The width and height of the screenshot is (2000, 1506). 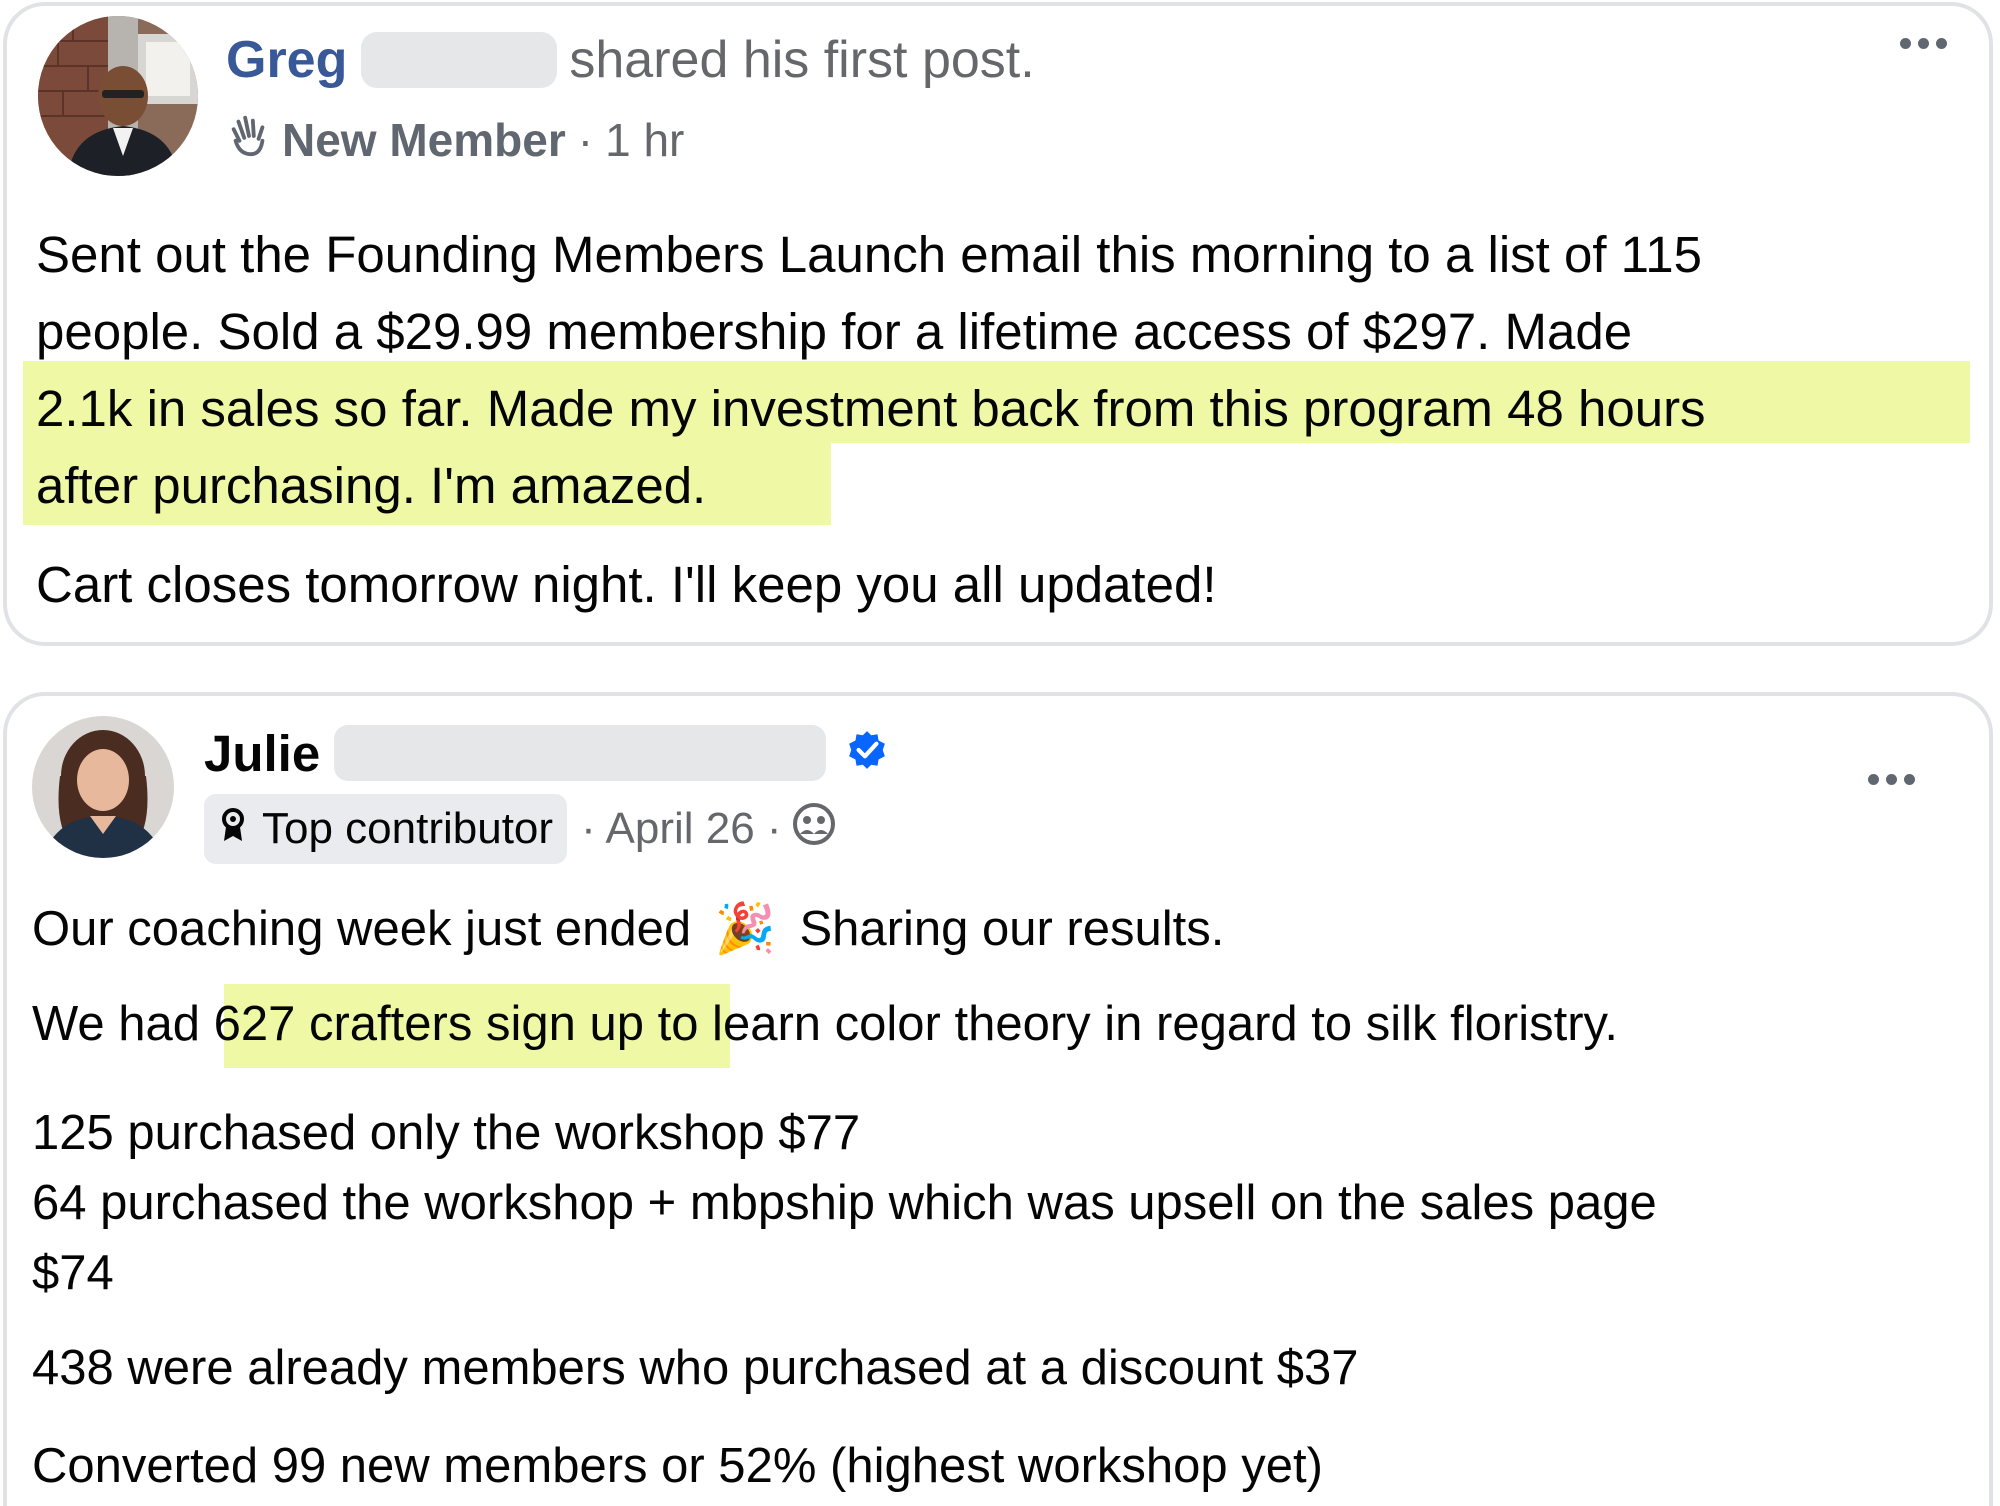 What do you see at coordinates (408, 828) in the screenshot?
I see `badge-label: Top contributor` at bounding box center [408, 828].